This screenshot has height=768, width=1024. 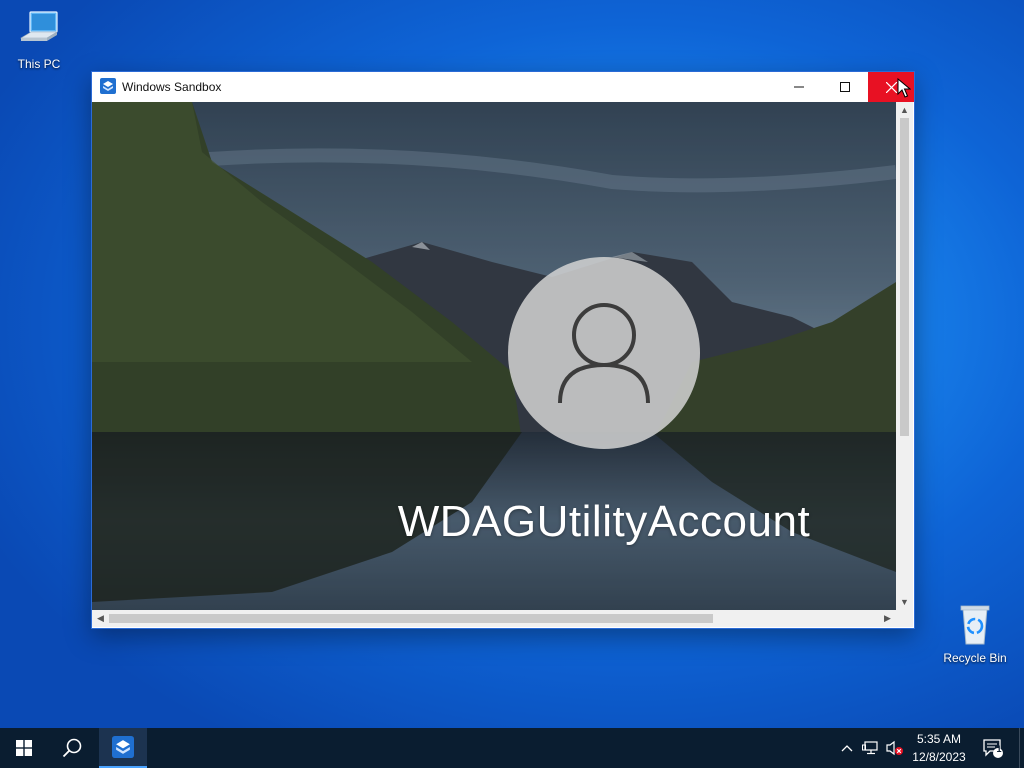 I want to click on desktop-icon-this-pc: This PC, so click(x=39, y=39).